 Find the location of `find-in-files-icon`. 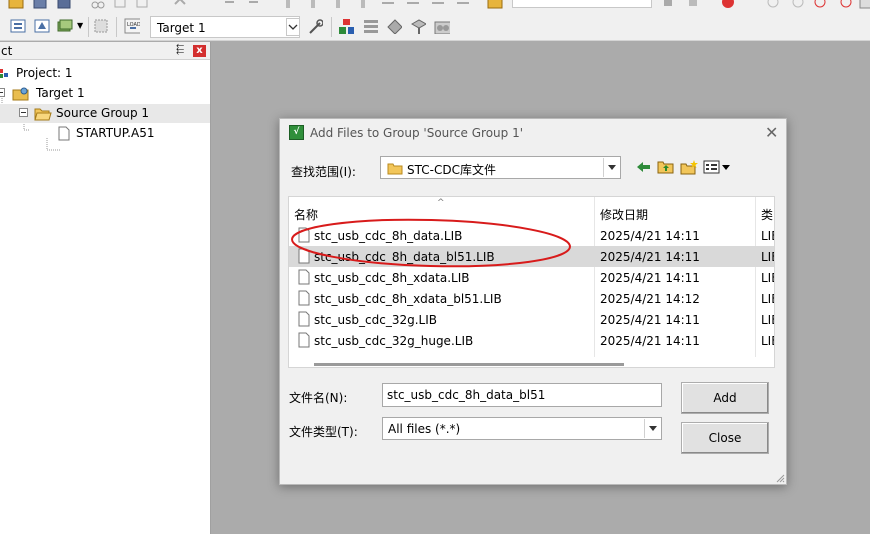

find-in-files-icon is located at coordinates (495, 5).